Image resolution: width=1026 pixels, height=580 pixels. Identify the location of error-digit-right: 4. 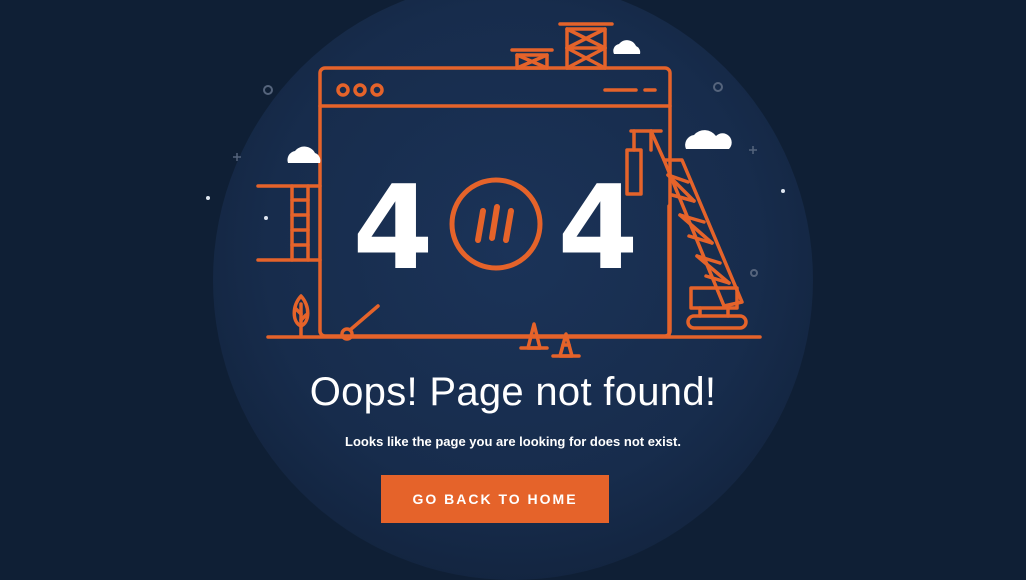
(598, 228).